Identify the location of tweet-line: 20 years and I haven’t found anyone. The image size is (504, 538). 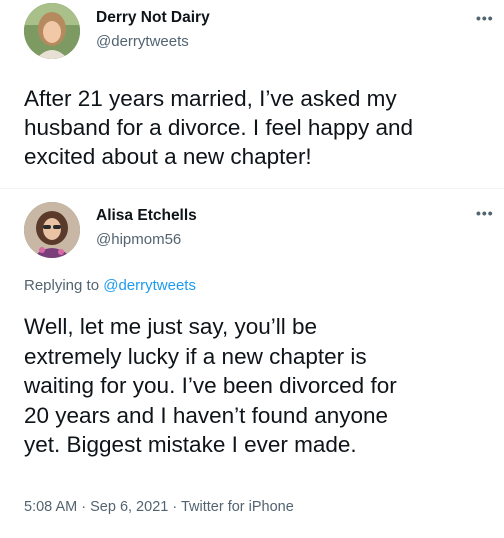
(206, 415).